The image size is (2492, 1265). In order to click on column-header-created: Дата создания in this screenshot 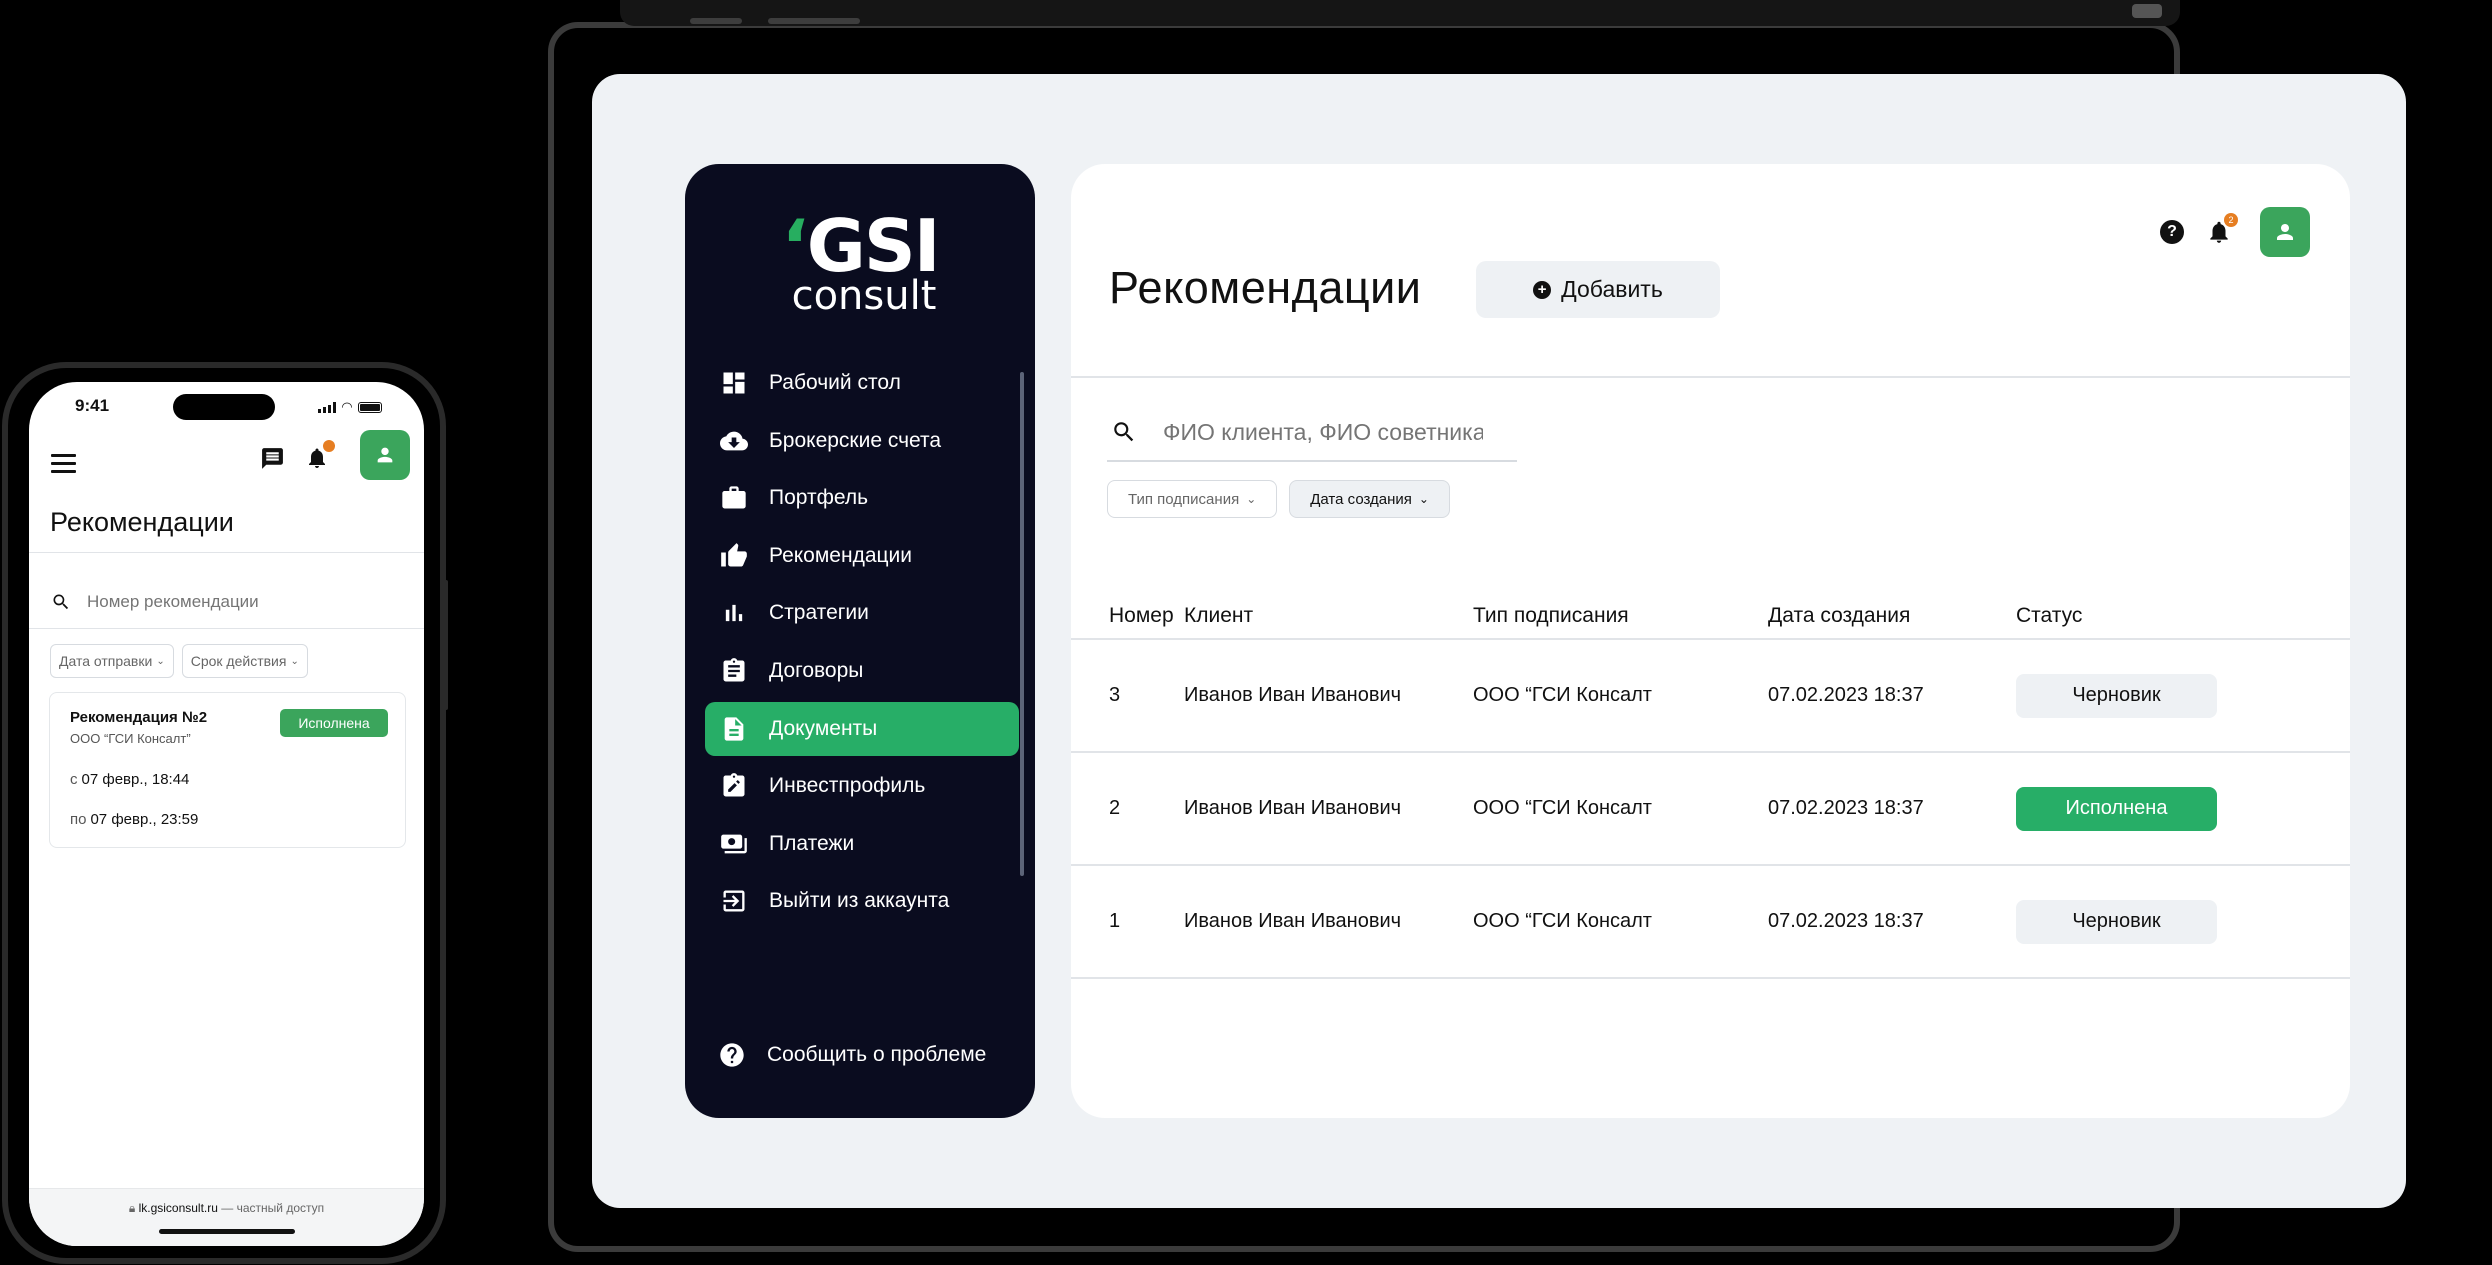, I will do `click(1890, 616)`.